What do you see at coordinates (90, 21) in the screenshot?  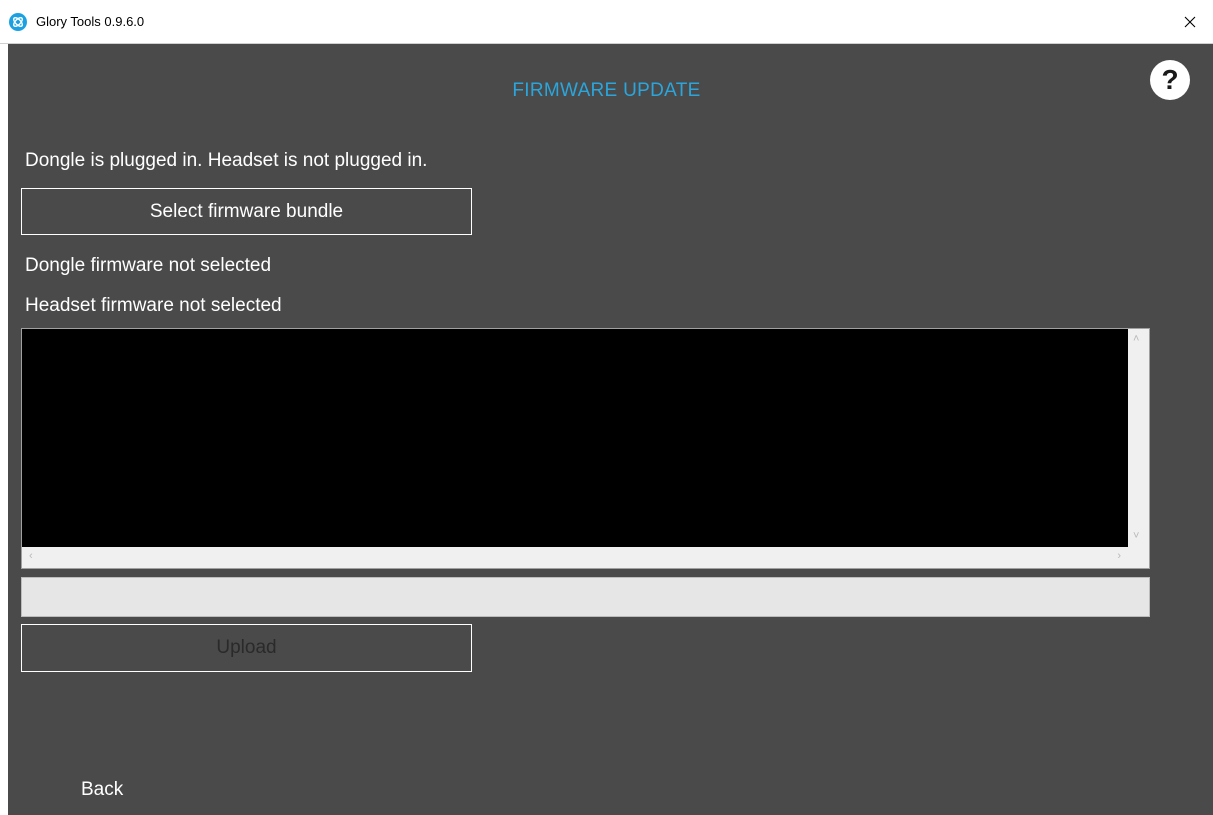 I see `window-title: Glory Tools 0.9.6.0` at bounding box center [90, 21].